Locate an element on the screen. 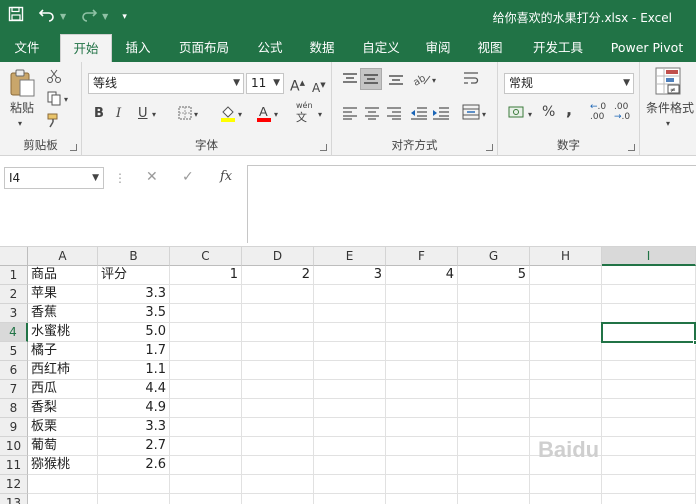 The width and height of the screenshot is (696, 504). cell-h2 is located at coordinates (566, 294).